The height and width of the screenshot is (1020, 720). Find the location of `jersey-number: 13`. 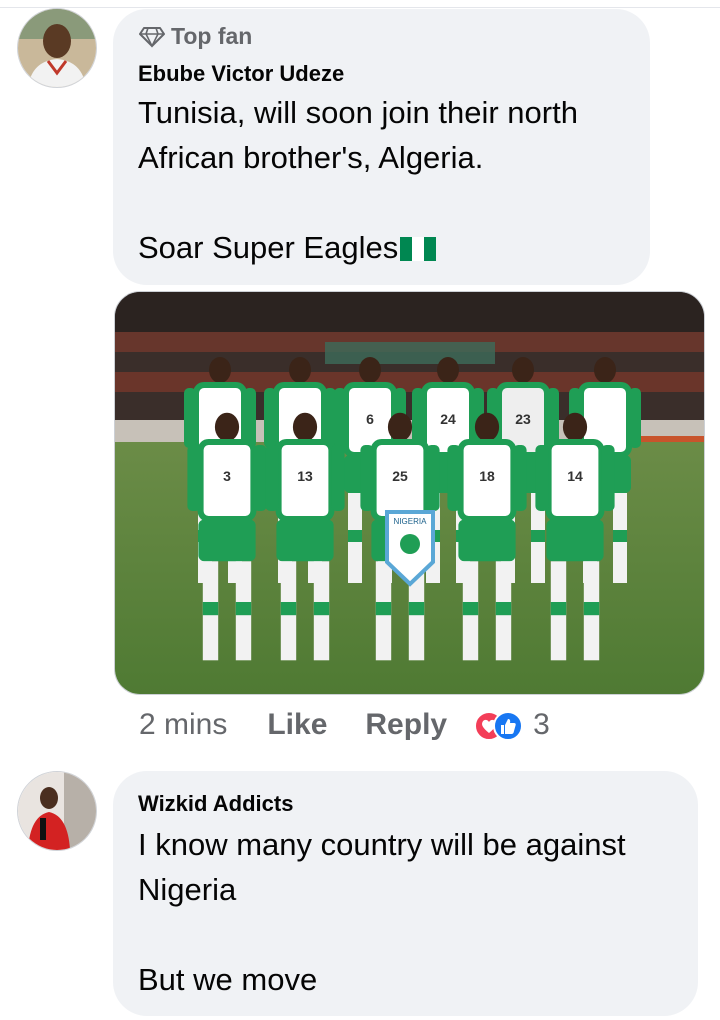

jersey-number: 13 is located at coordinates (305, 476).